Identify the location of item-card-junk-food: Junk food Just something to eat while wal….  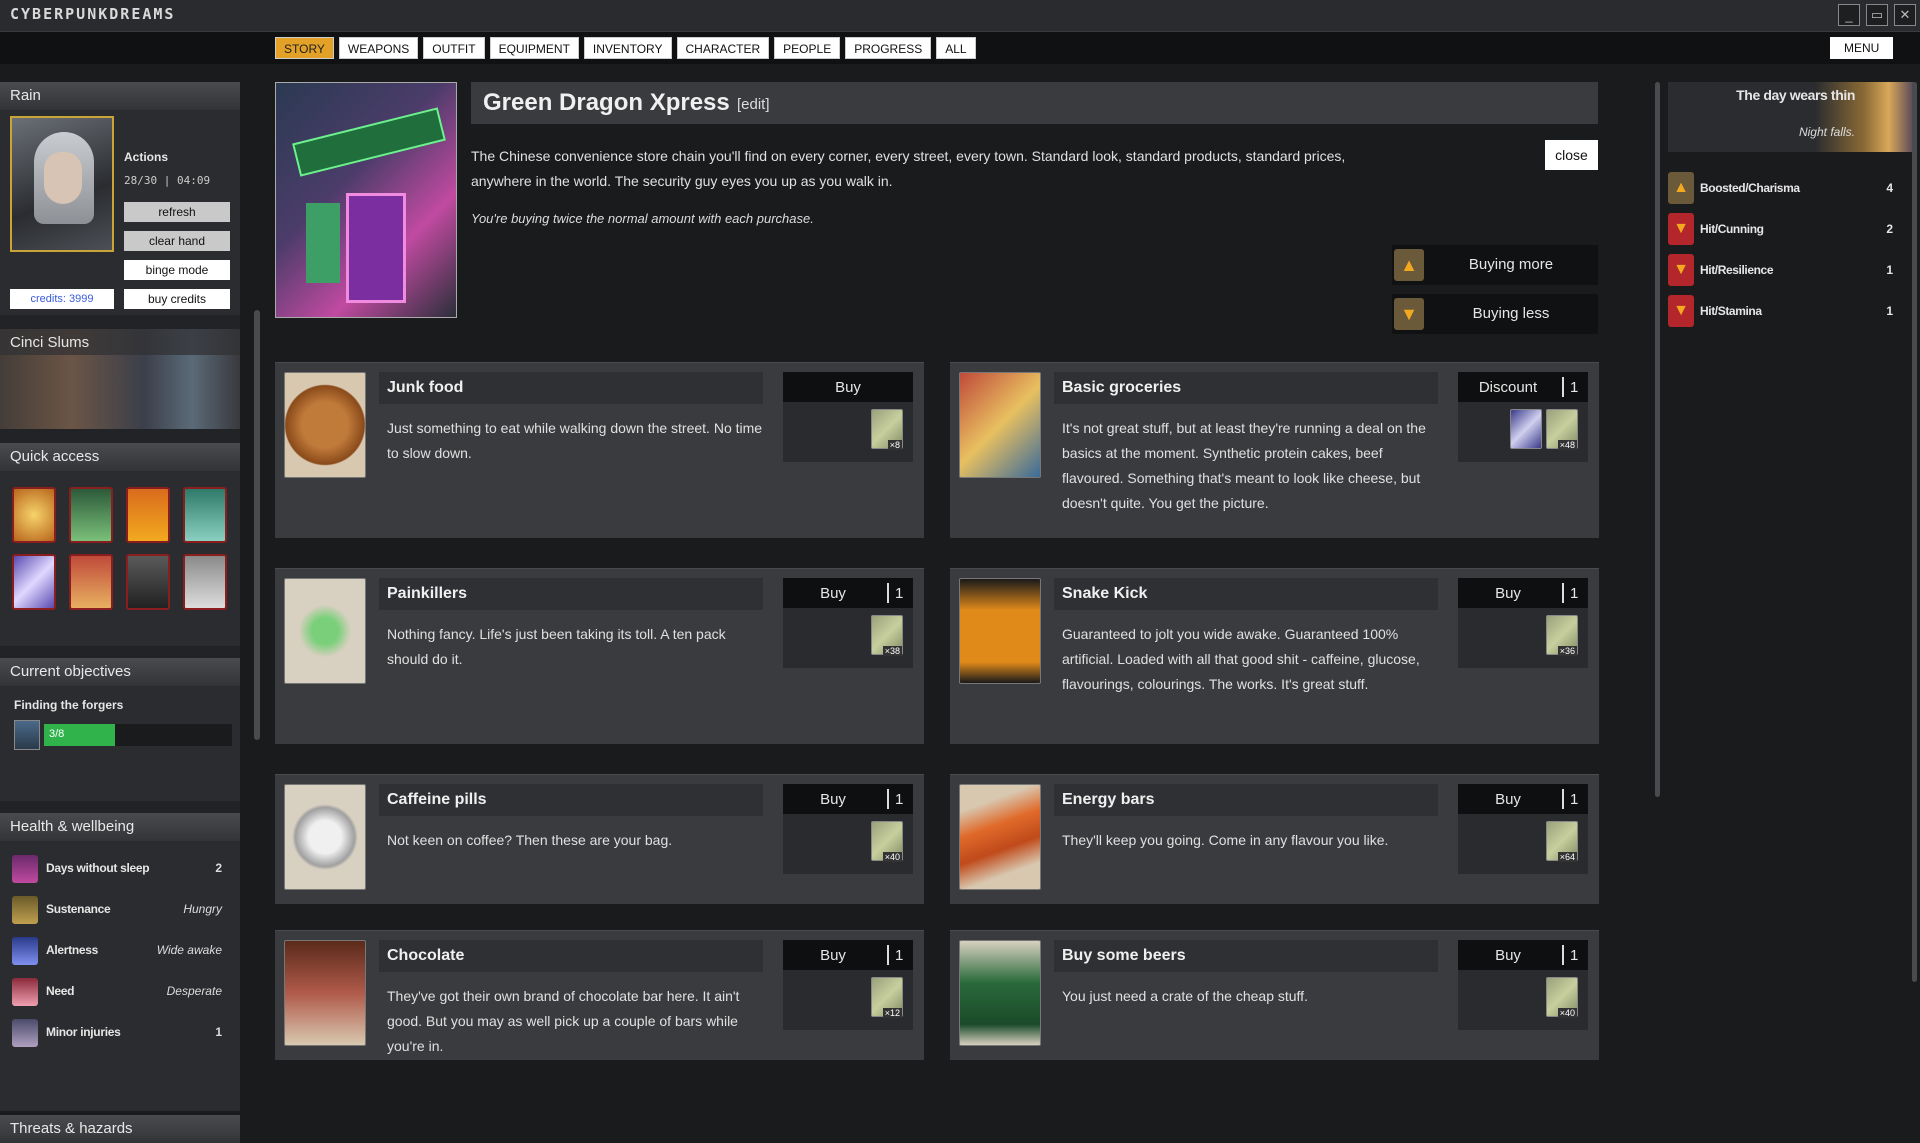
(599, 450).